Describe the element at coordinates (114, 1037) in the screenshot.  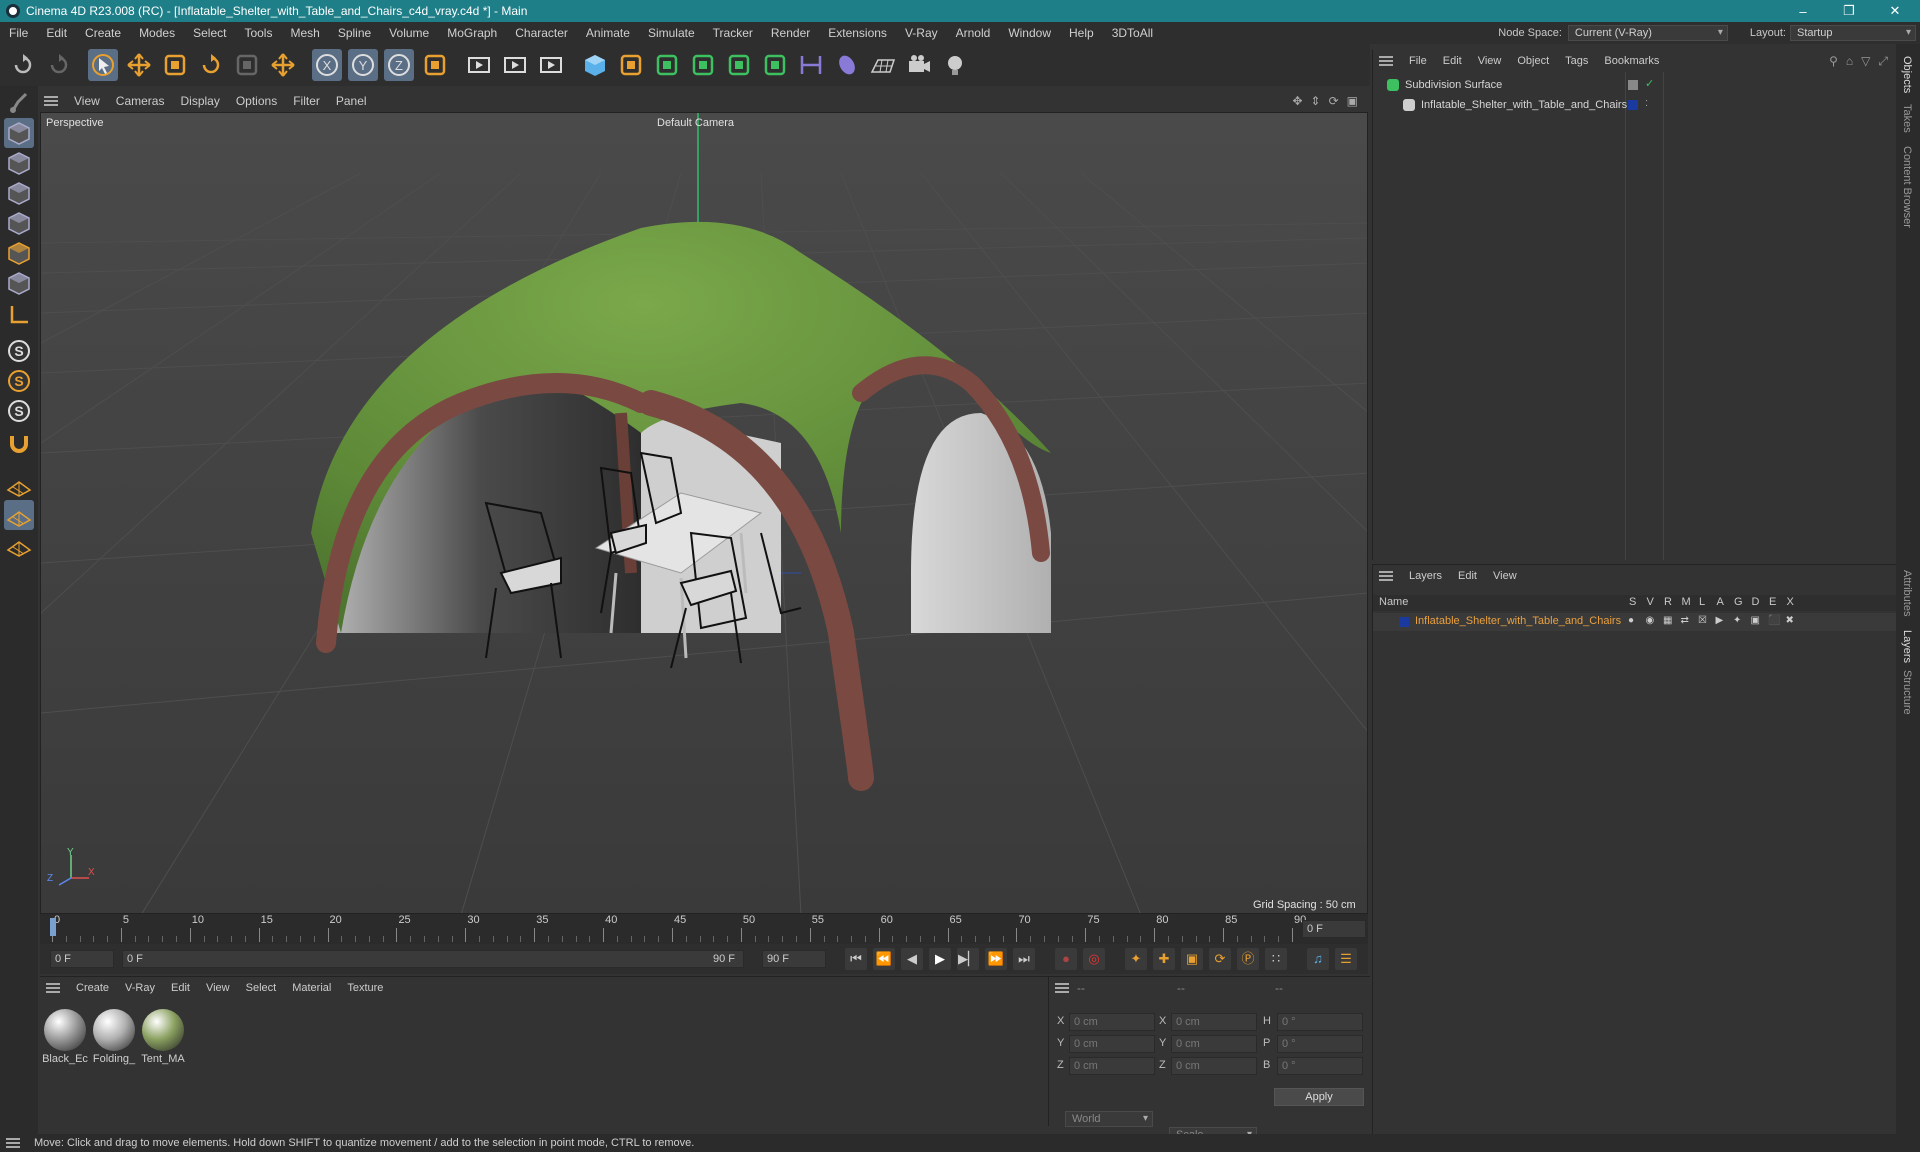
I see `material-swatch: Folding_` at that location.